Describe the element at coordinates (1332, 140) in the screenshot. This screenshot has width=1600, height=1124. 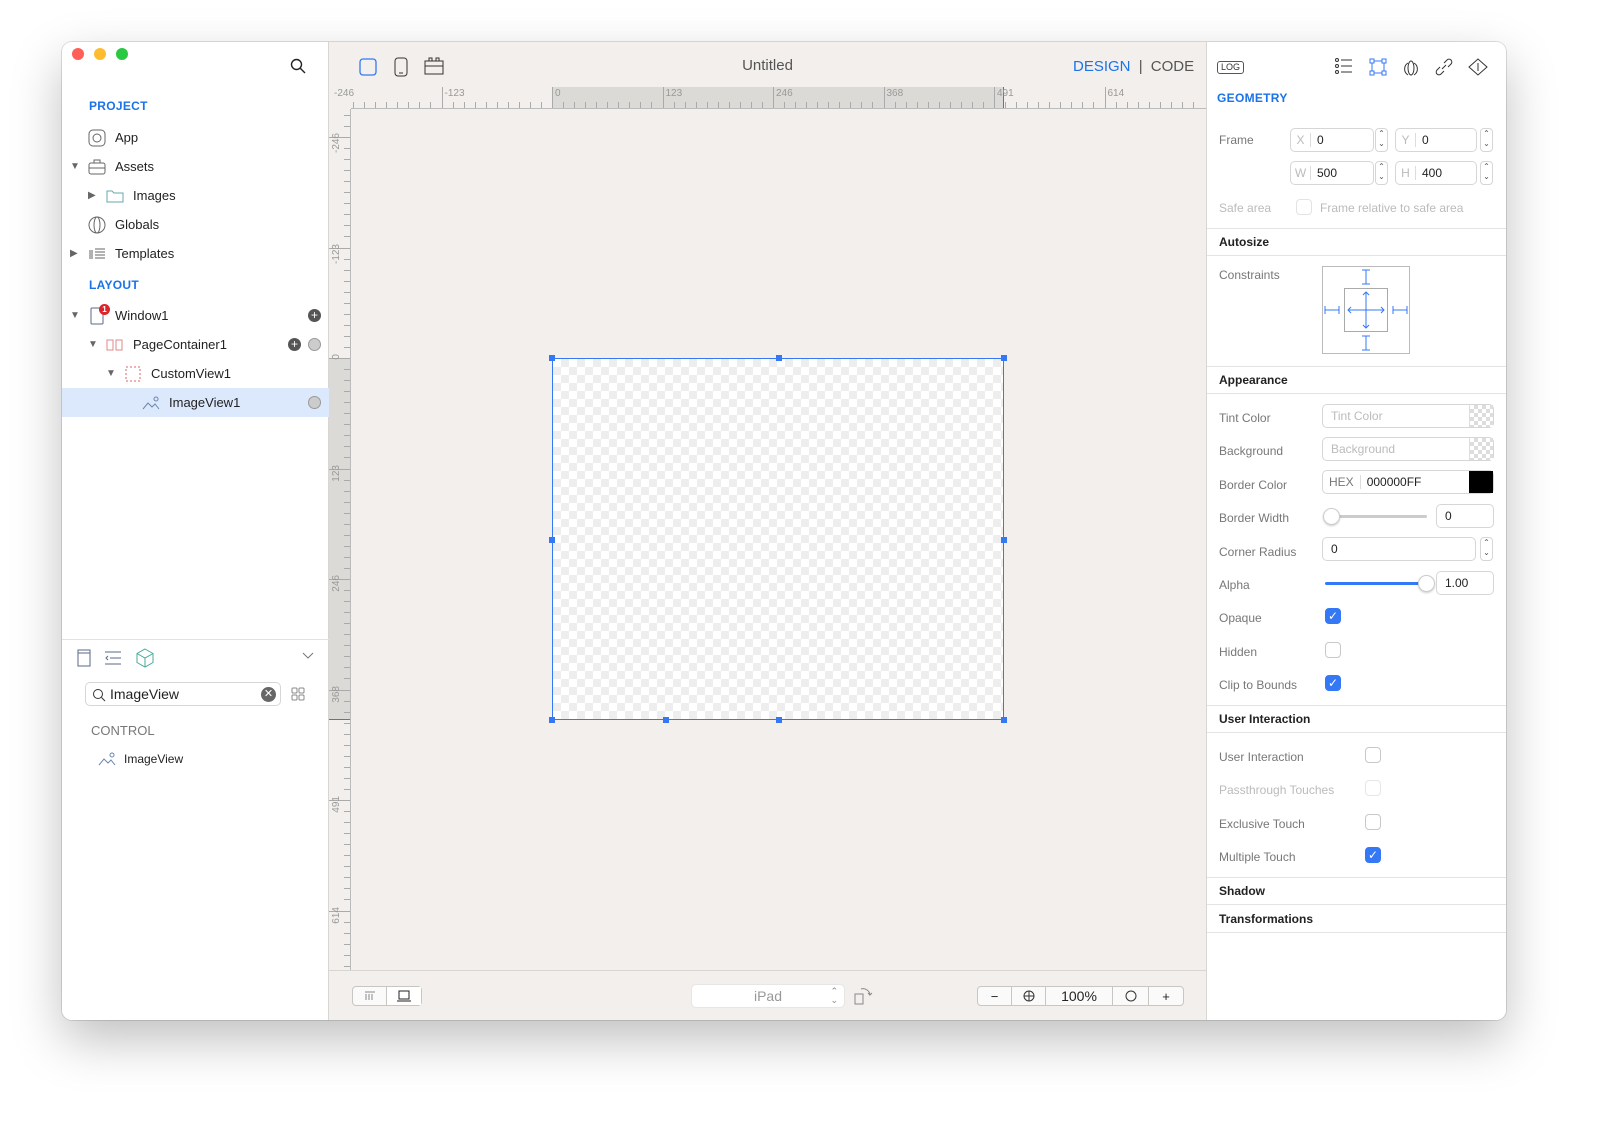
I see `x-field: X0` at that location.